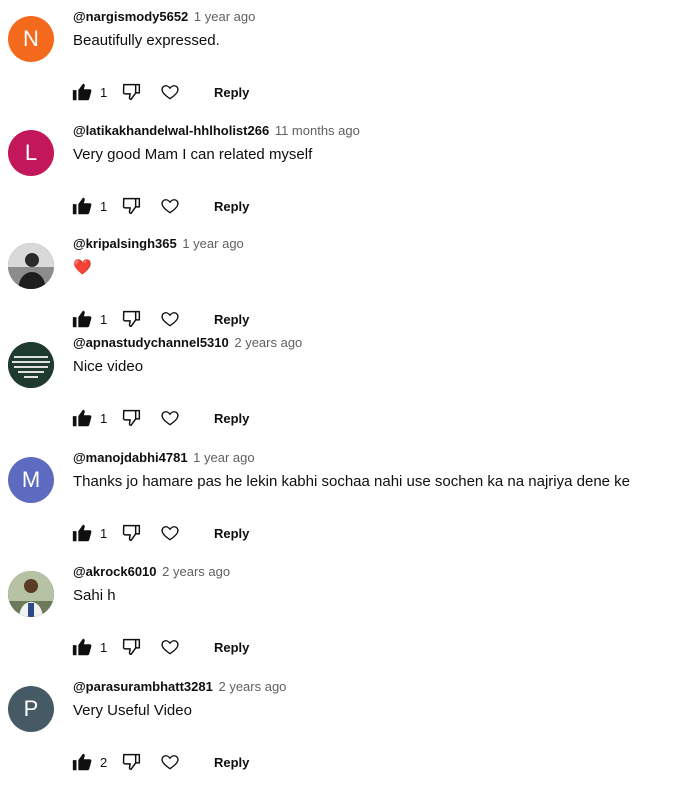 This screenshot has width=679, height=802. What do you see at coordinates (82, 267) in the screenshot?
I see `comment-text: ❤️` at bounding box center [82, 267].